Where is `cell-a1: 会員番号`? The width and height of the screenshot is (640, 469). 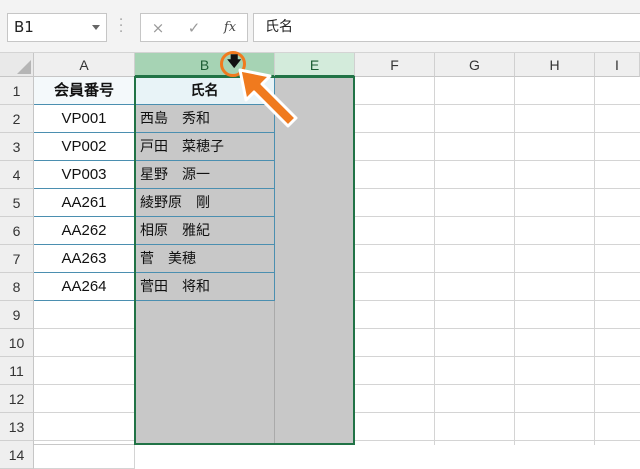
cell-a1: 会員番号 is located at coordinates (84, 91).